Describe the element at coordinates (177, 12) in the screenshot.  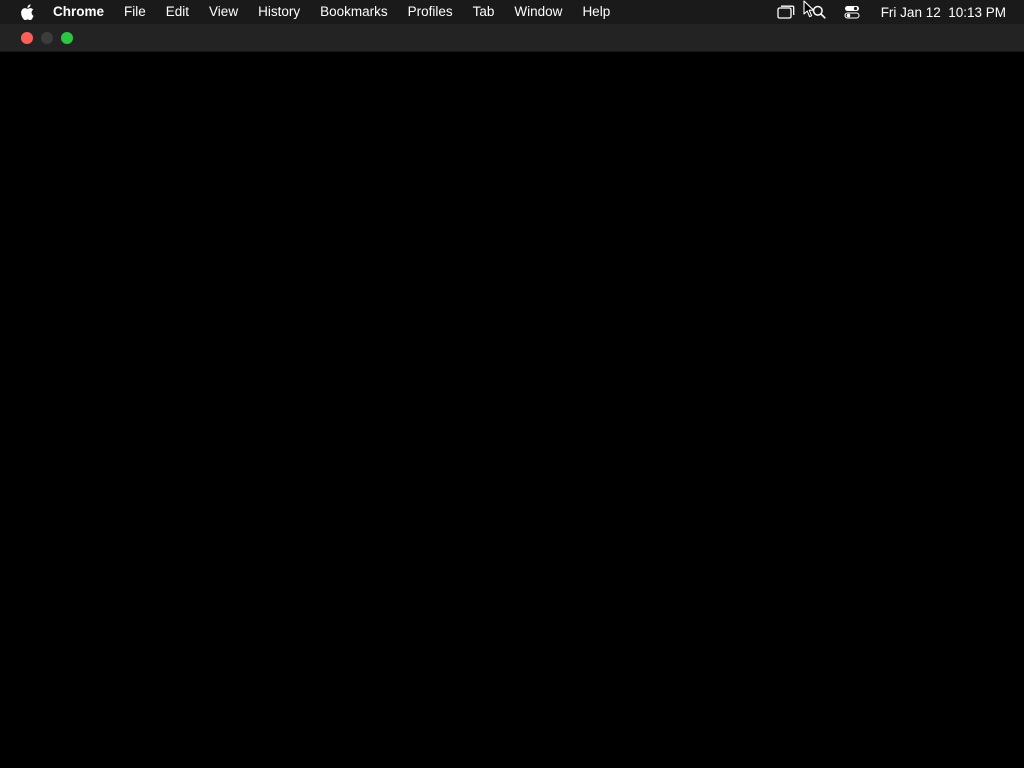
I see `menu-edit: Edit` at that location.